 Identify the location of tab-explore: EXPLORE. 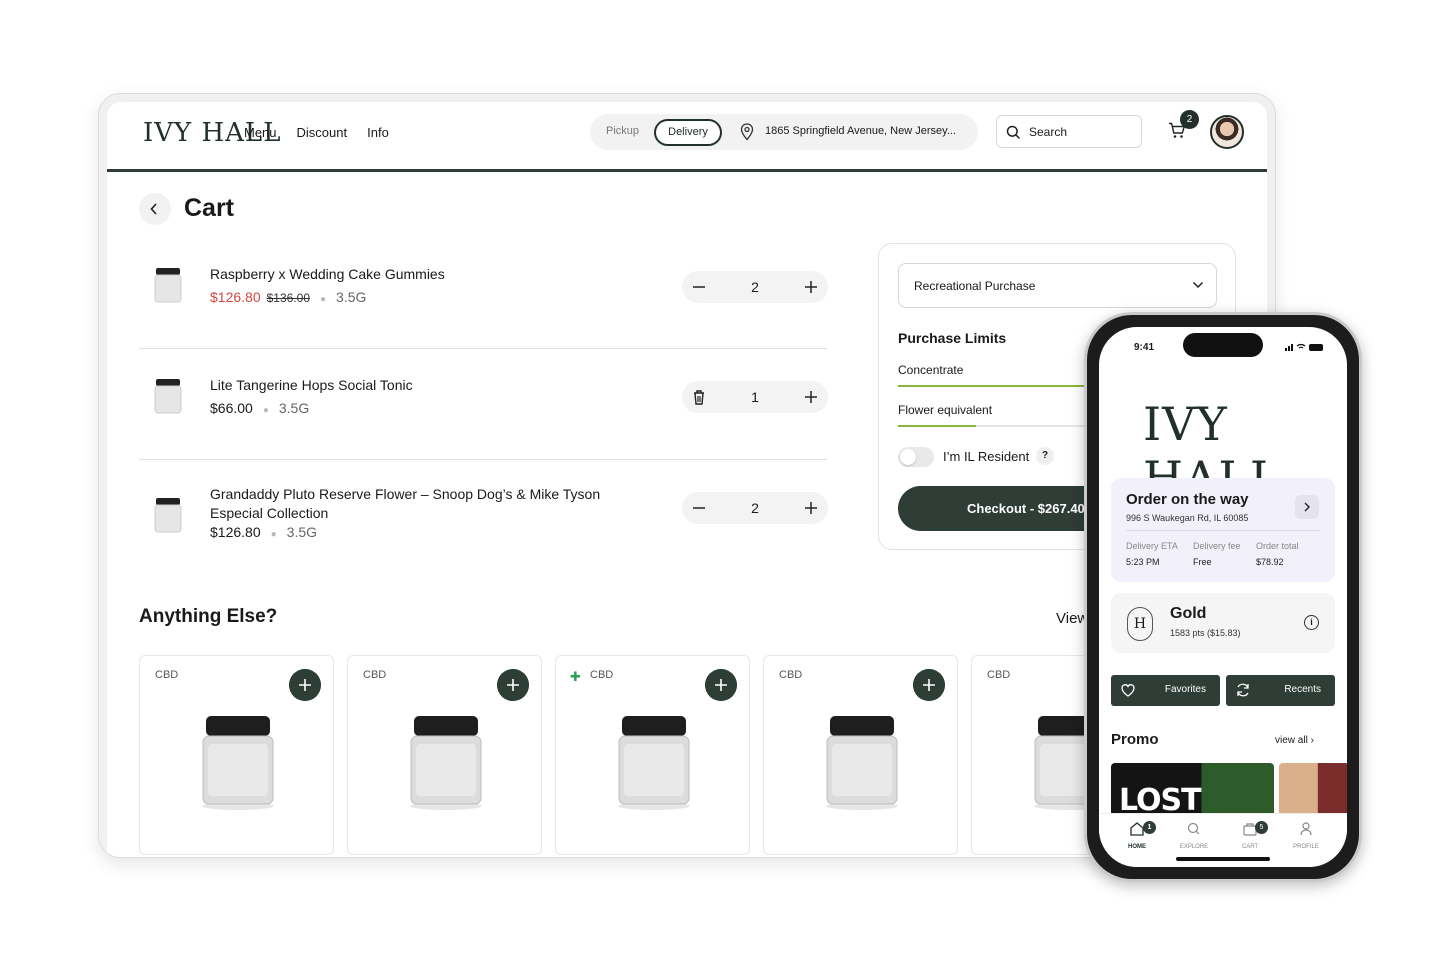
(1194, 836).